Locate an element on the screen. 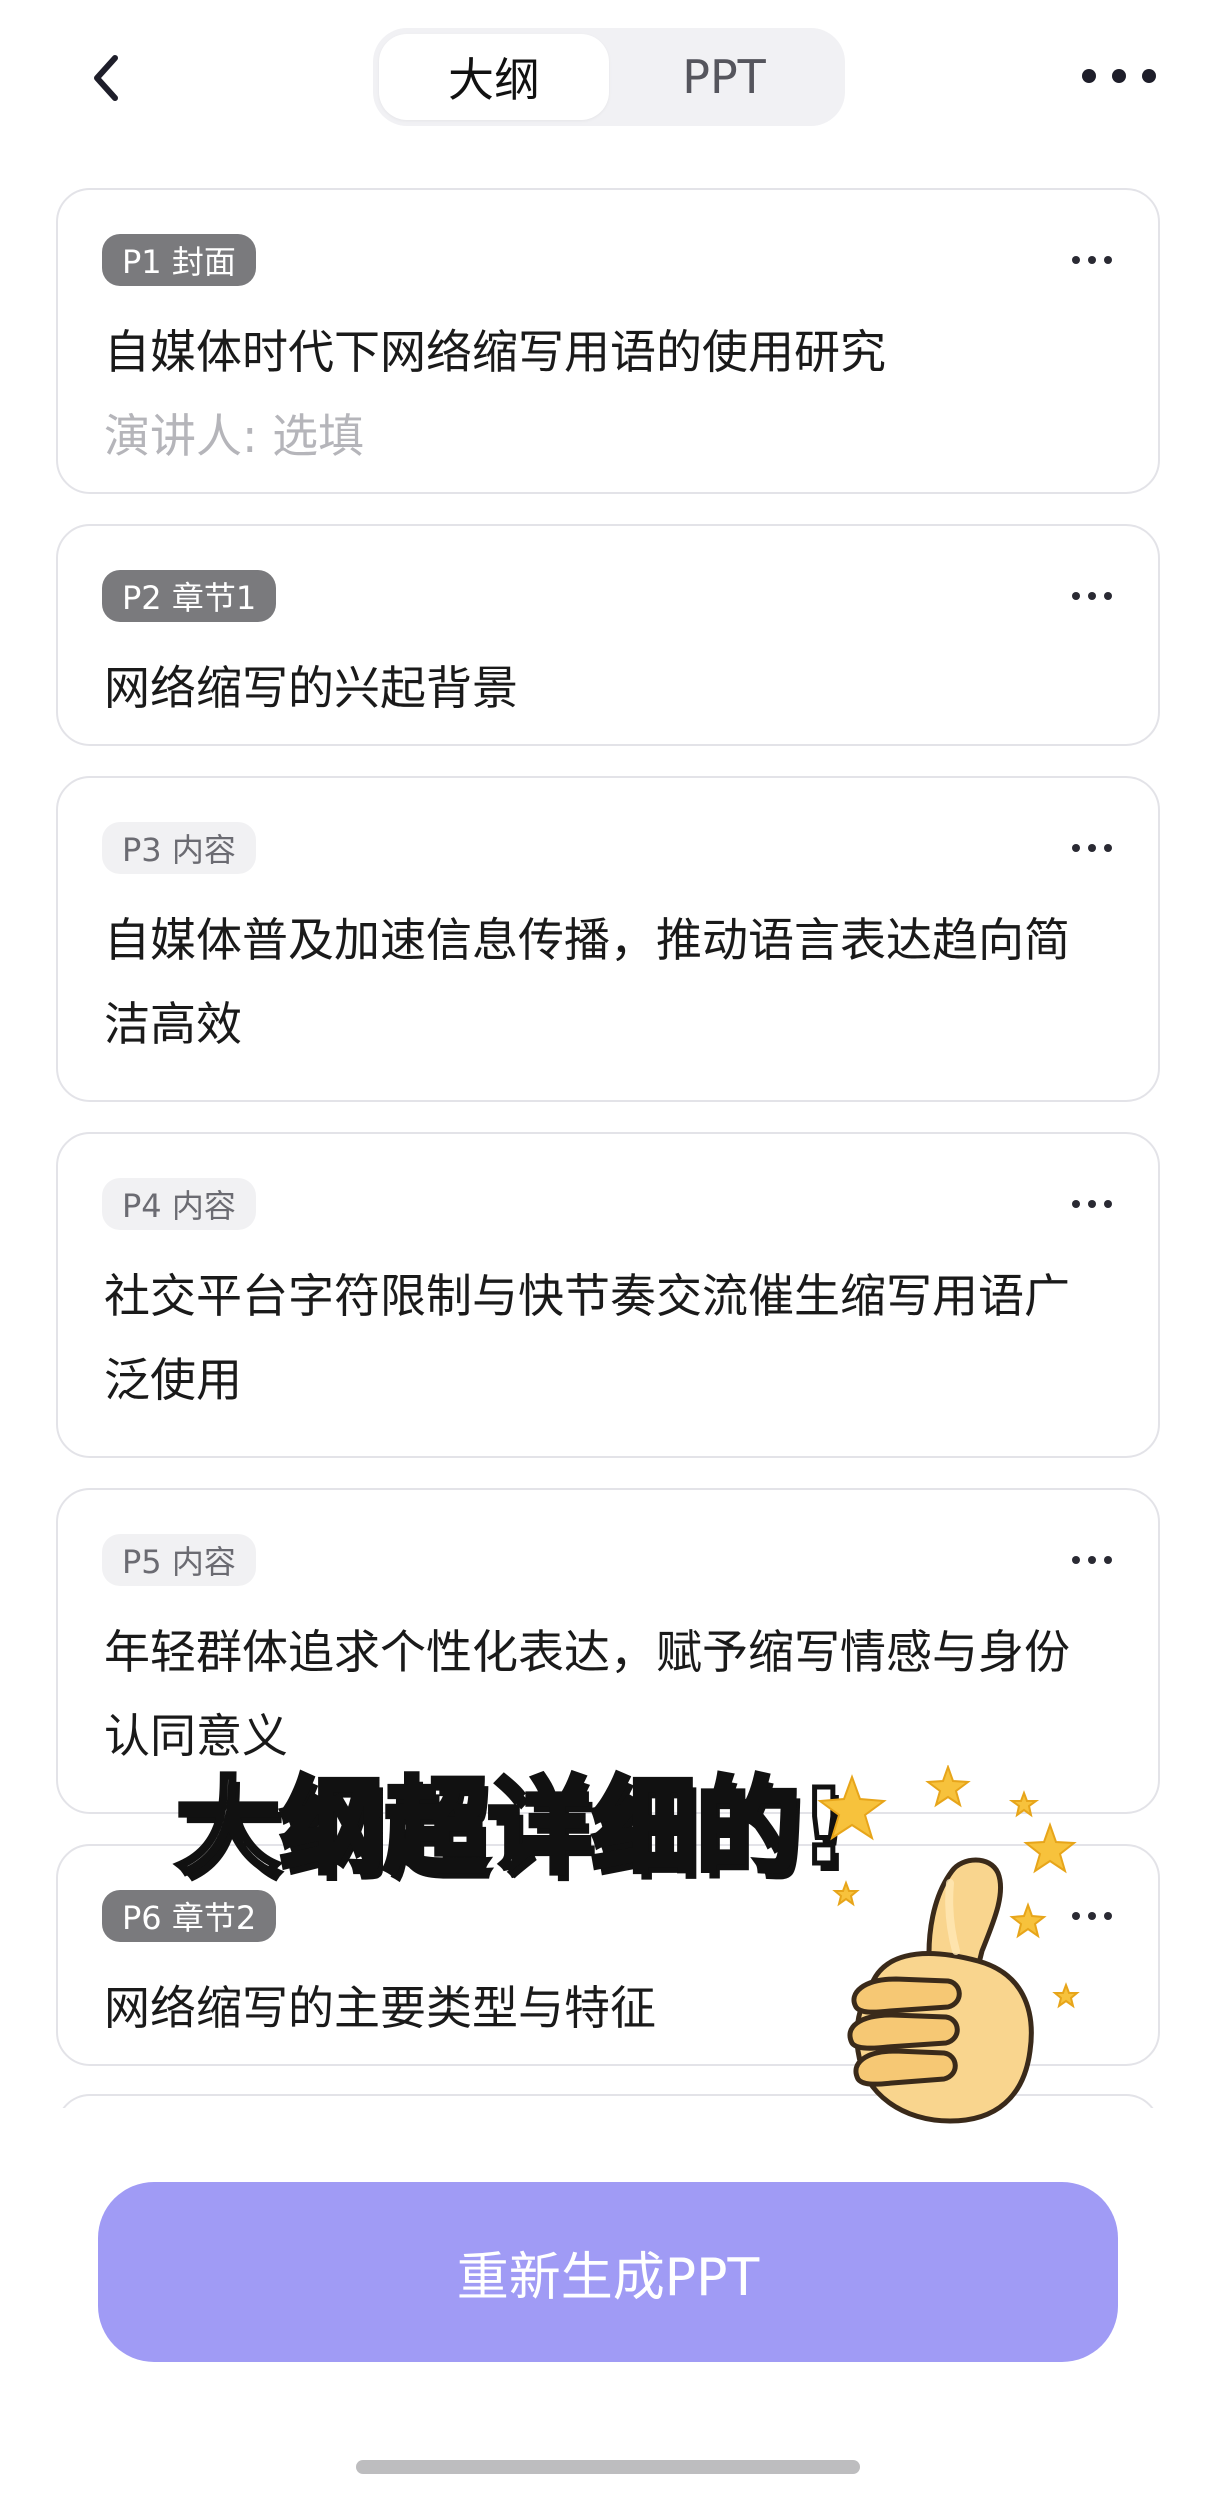 Image resolution: width=1216 pixels, height=2500 pixels. page-badge: P3 内容 is located at coordinates (179, 848).